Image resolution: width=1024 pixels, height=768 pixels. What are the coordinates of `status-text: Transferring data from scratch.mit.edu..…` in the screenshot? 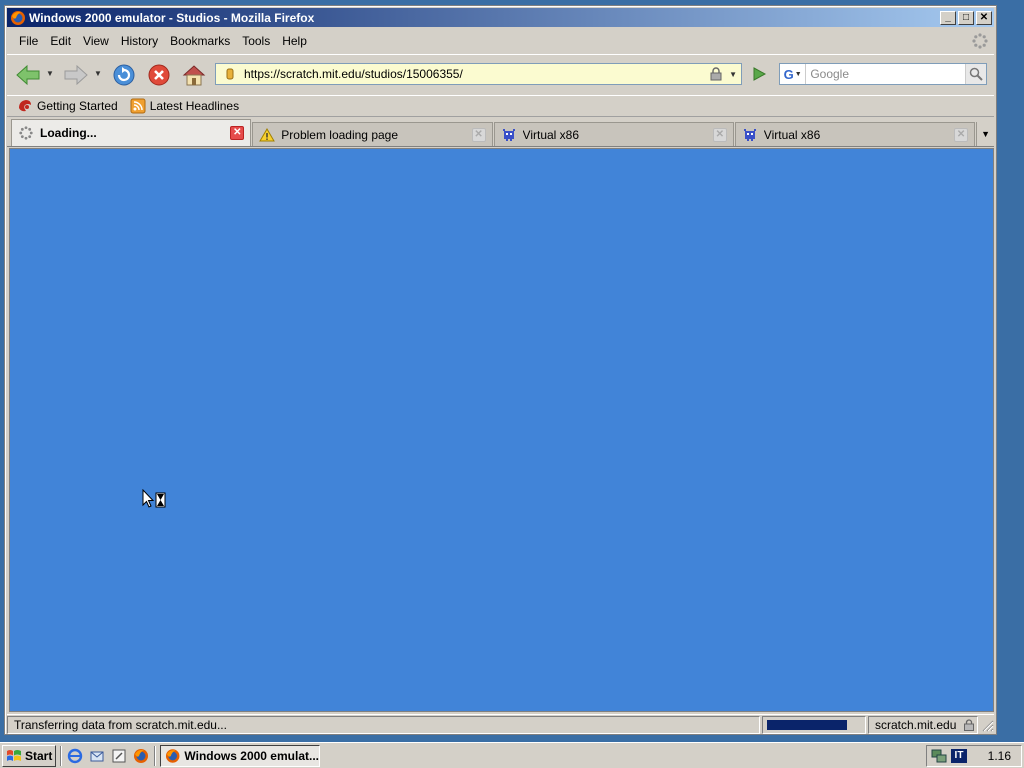 It's located at (383, 724).